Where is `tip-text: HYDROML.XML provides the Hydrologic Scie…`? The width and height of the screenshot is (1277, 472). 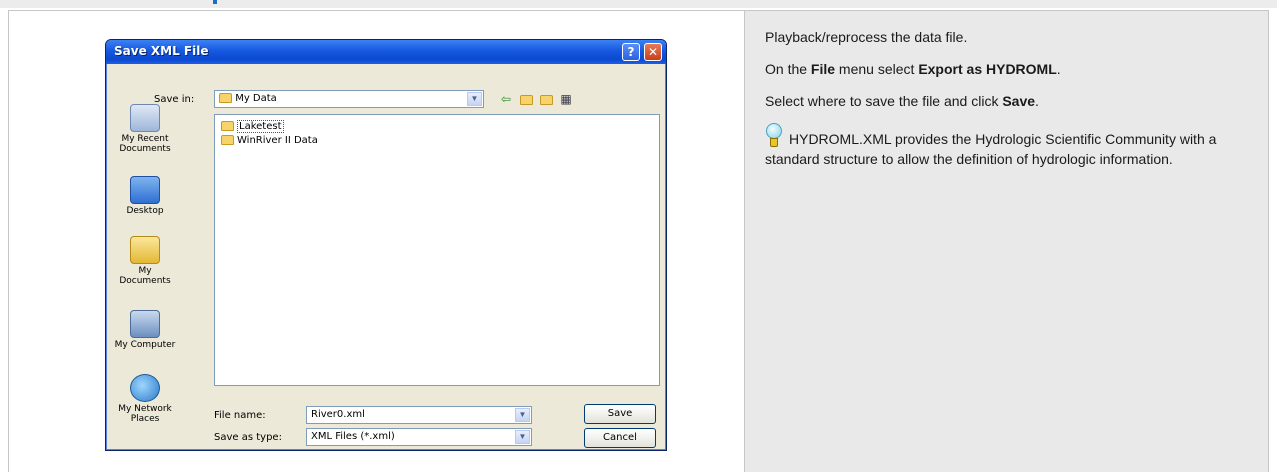 tip-text: HYDROML.XML provides the Hydrologic Scie… is located at coordinates (991, 149).